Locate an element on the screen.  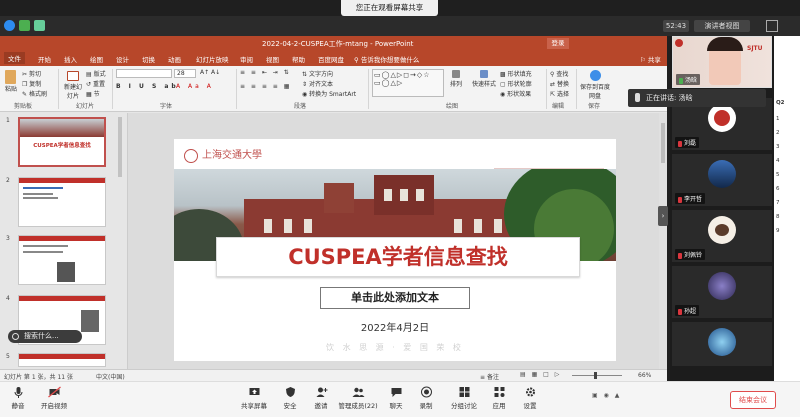
list-buttons: ≡ ≡ ⇤ ⇥ ⇅ is located at coordinates (265, 72).